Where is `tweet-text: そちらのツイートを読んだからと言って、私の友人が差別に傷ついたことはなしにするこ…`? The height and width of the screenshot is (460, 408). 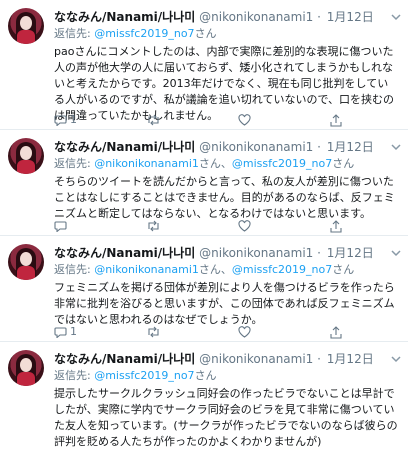 tweet-text: そちらのツイートを読んだからと言って、私の友人が差別に傷ついたことはなしにするこ… is located at coordinates (224, 197).